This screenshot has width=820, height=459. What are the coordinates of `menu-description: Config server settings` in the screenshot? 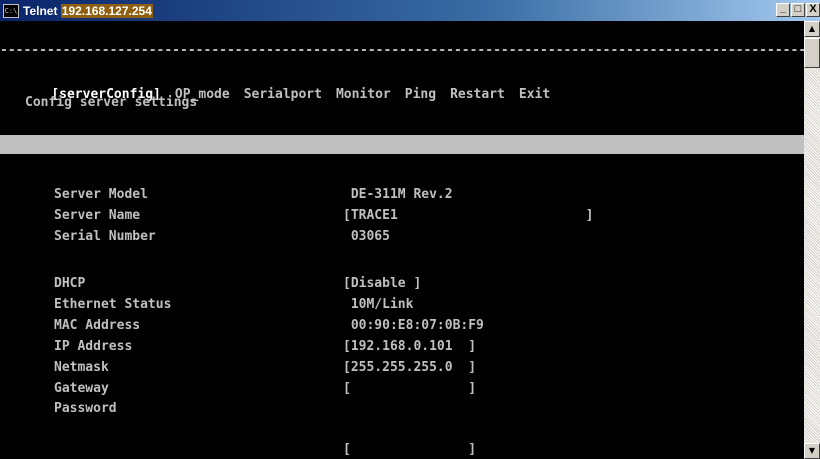 It's located at (111, 102).